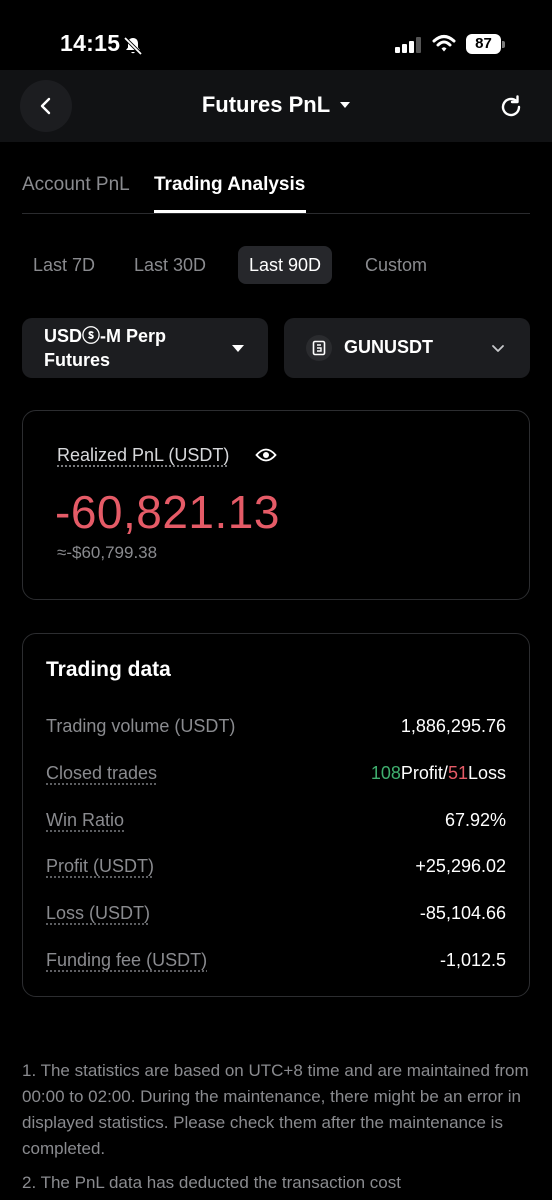 This screenshot has height=1200, width=552. What do you see at coordinates (463, 913) in the screenshot?
I see `loss-value: -85,104.66` at bounding box center [463, 913].